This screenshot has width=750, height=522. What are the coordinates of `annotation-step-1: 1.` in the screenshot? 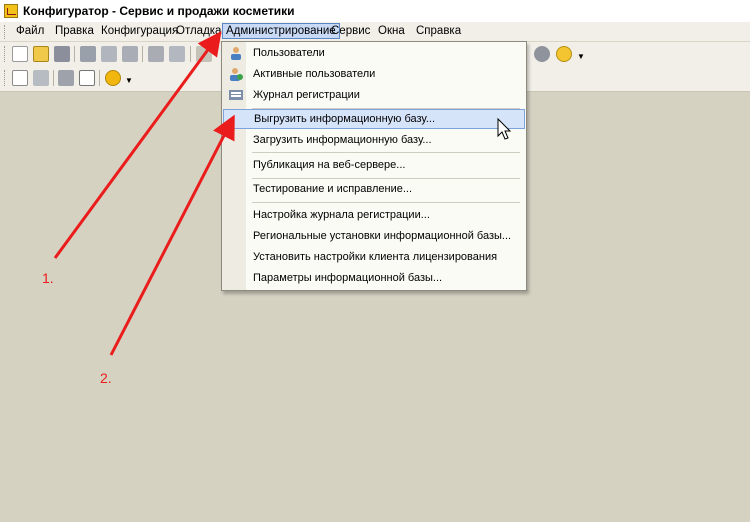 It's located at (48, 278).